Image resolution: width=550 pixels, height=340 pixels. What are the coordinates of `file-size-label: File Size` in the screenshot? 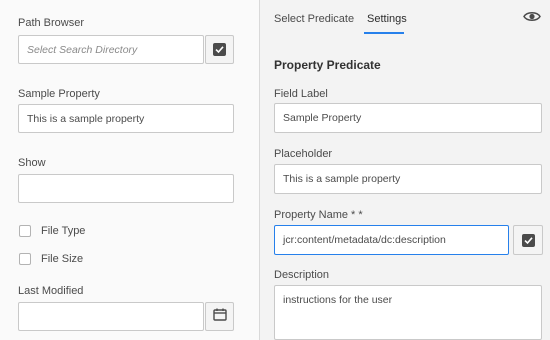 It's located at (62, 259).